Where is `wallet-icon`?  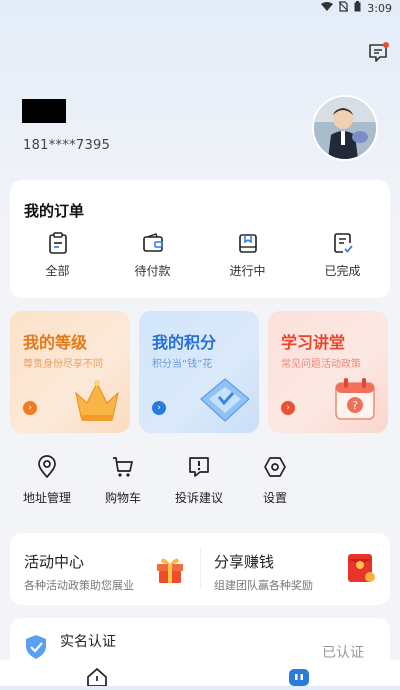
wallet-icon is located at coordinates (152, 242).